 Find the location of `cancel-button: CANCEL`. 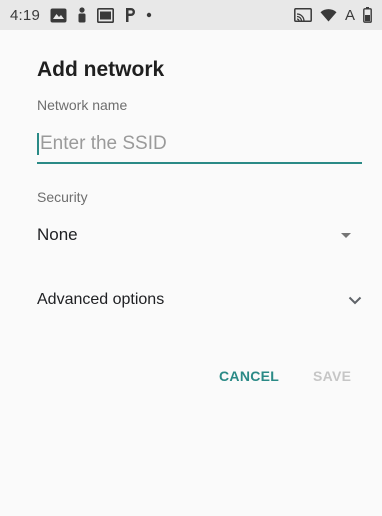

cancel-button: CANCEL is located at coordinates (249, 376).